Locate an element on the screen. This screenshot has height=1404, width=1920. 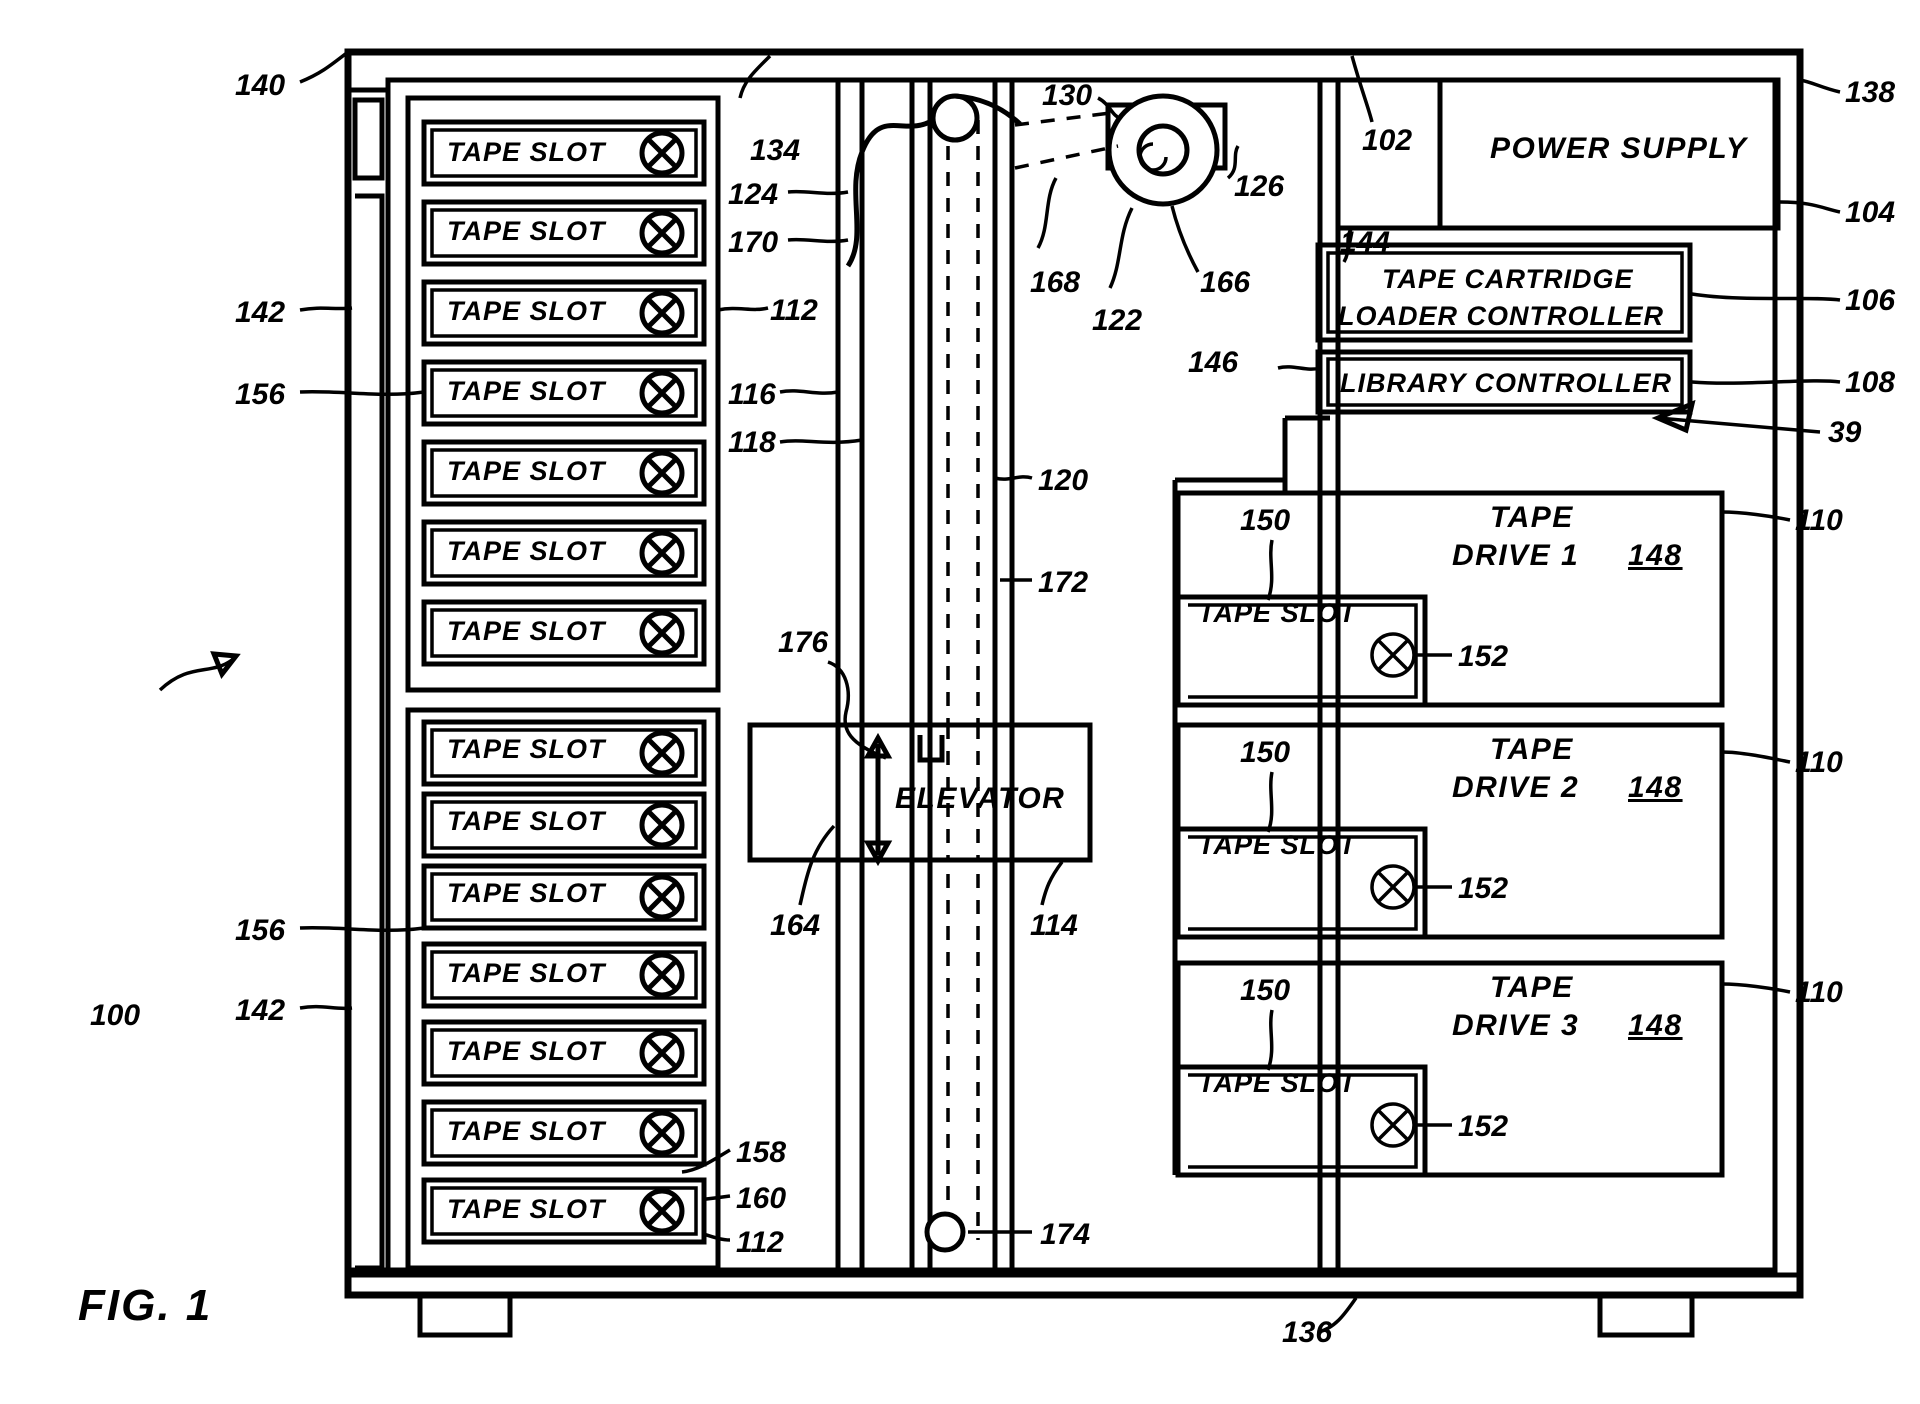
ref-136: 136 is located at coordinates (1307, 1332).